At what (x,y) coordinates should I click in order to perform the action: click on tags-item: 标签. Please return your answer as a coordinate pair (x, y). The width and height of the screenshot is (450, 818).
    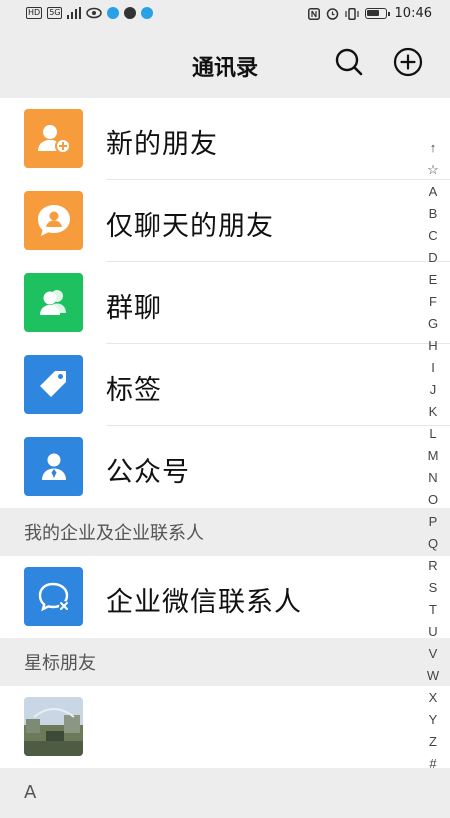
    Looking at the image, I should click on (225, 385).